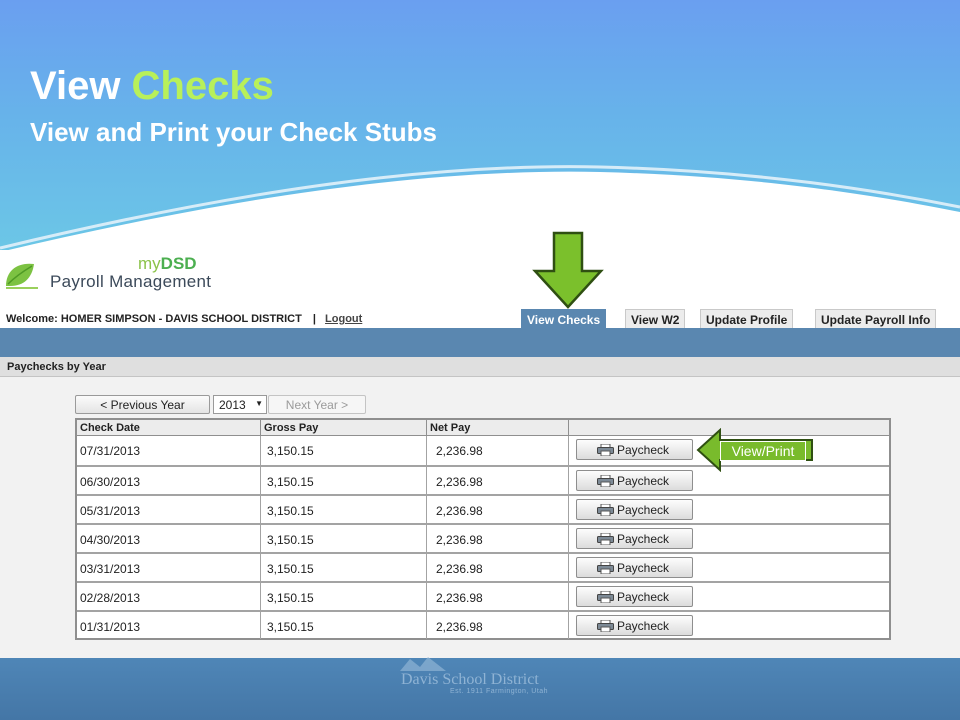 The image size is (960, 720). Describe the element at coordinates (876, 319) in the screenshot. I see `tab-update-payroll-info: Update Payroll Info` at that location.